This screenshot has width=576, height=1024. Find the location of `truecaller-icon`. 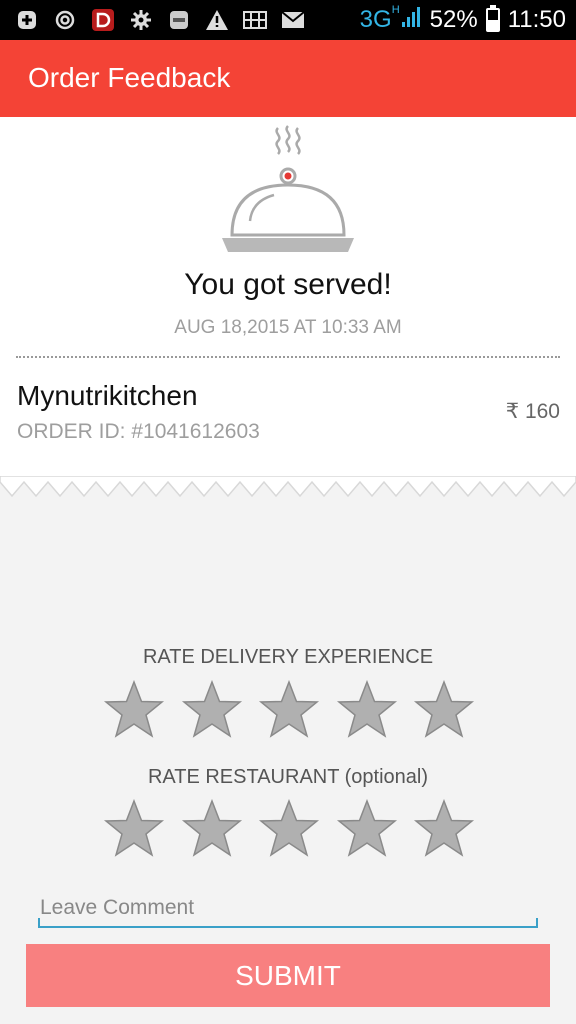

truecaller-icon is located at coordinates (179, 20).